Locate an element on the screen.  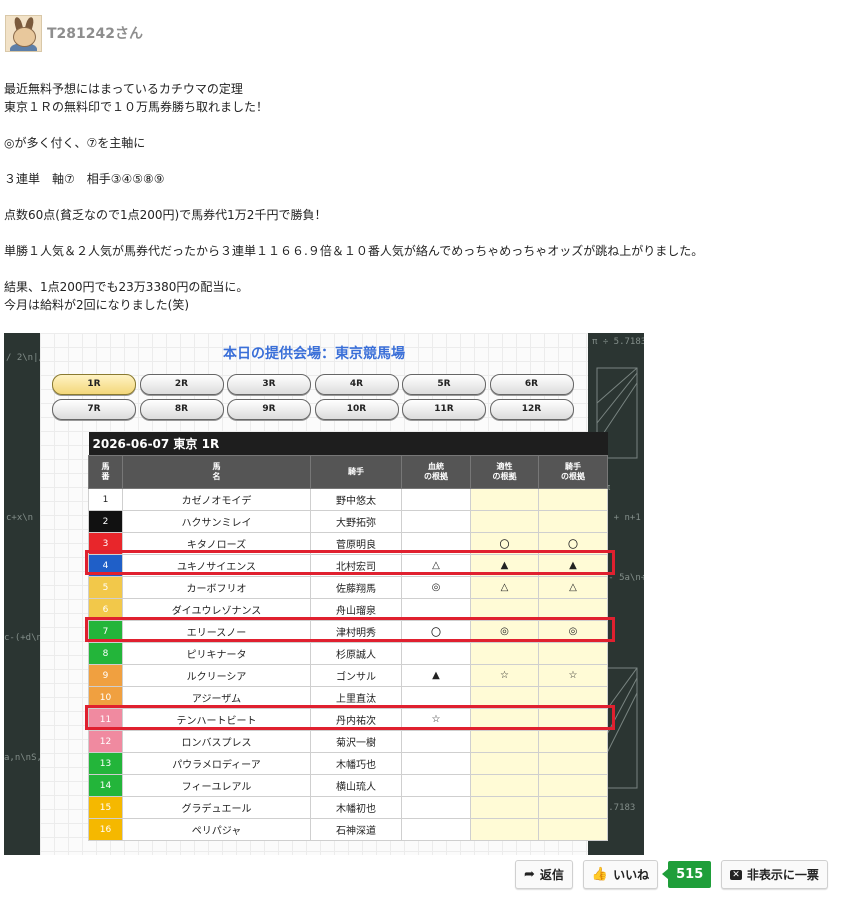
header-blood: 血統 の根拠 is located at coordinates (436, 472).